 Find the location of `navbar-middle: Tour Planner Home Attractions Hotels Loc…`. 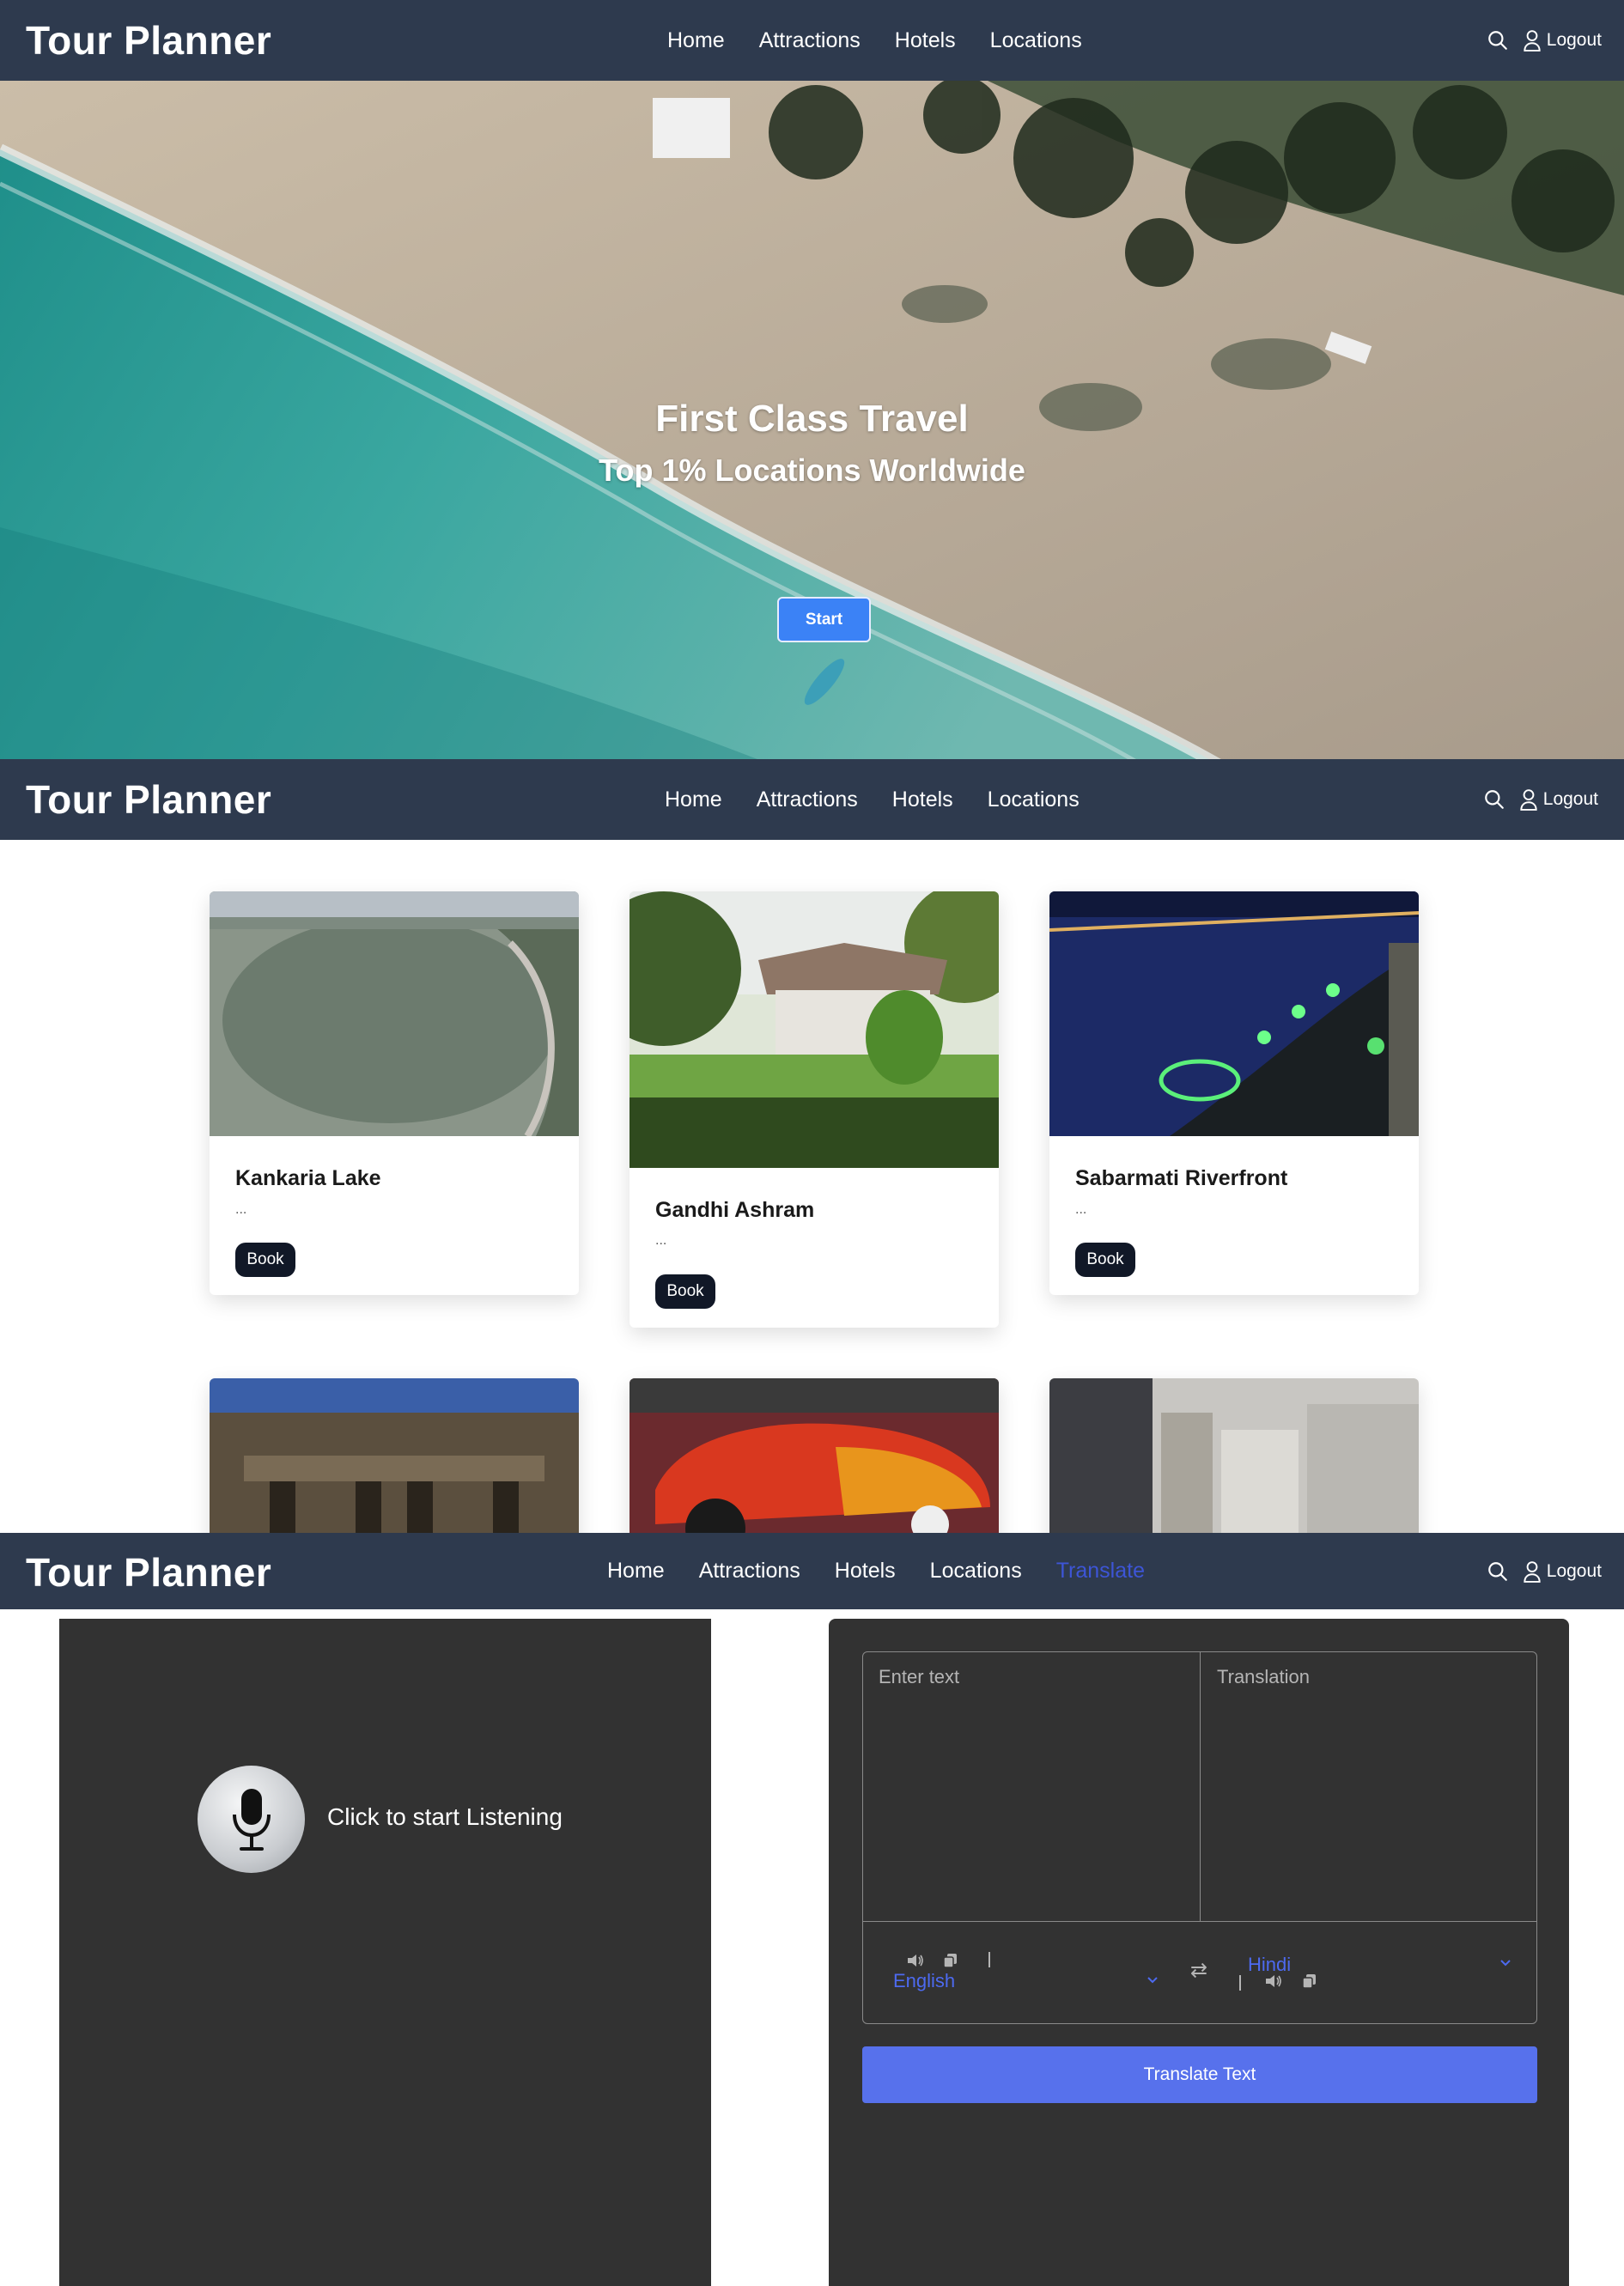

navbar-middle: Tour Planner Home Attractions Hotels Loc… is located at coordinates (812, 799).